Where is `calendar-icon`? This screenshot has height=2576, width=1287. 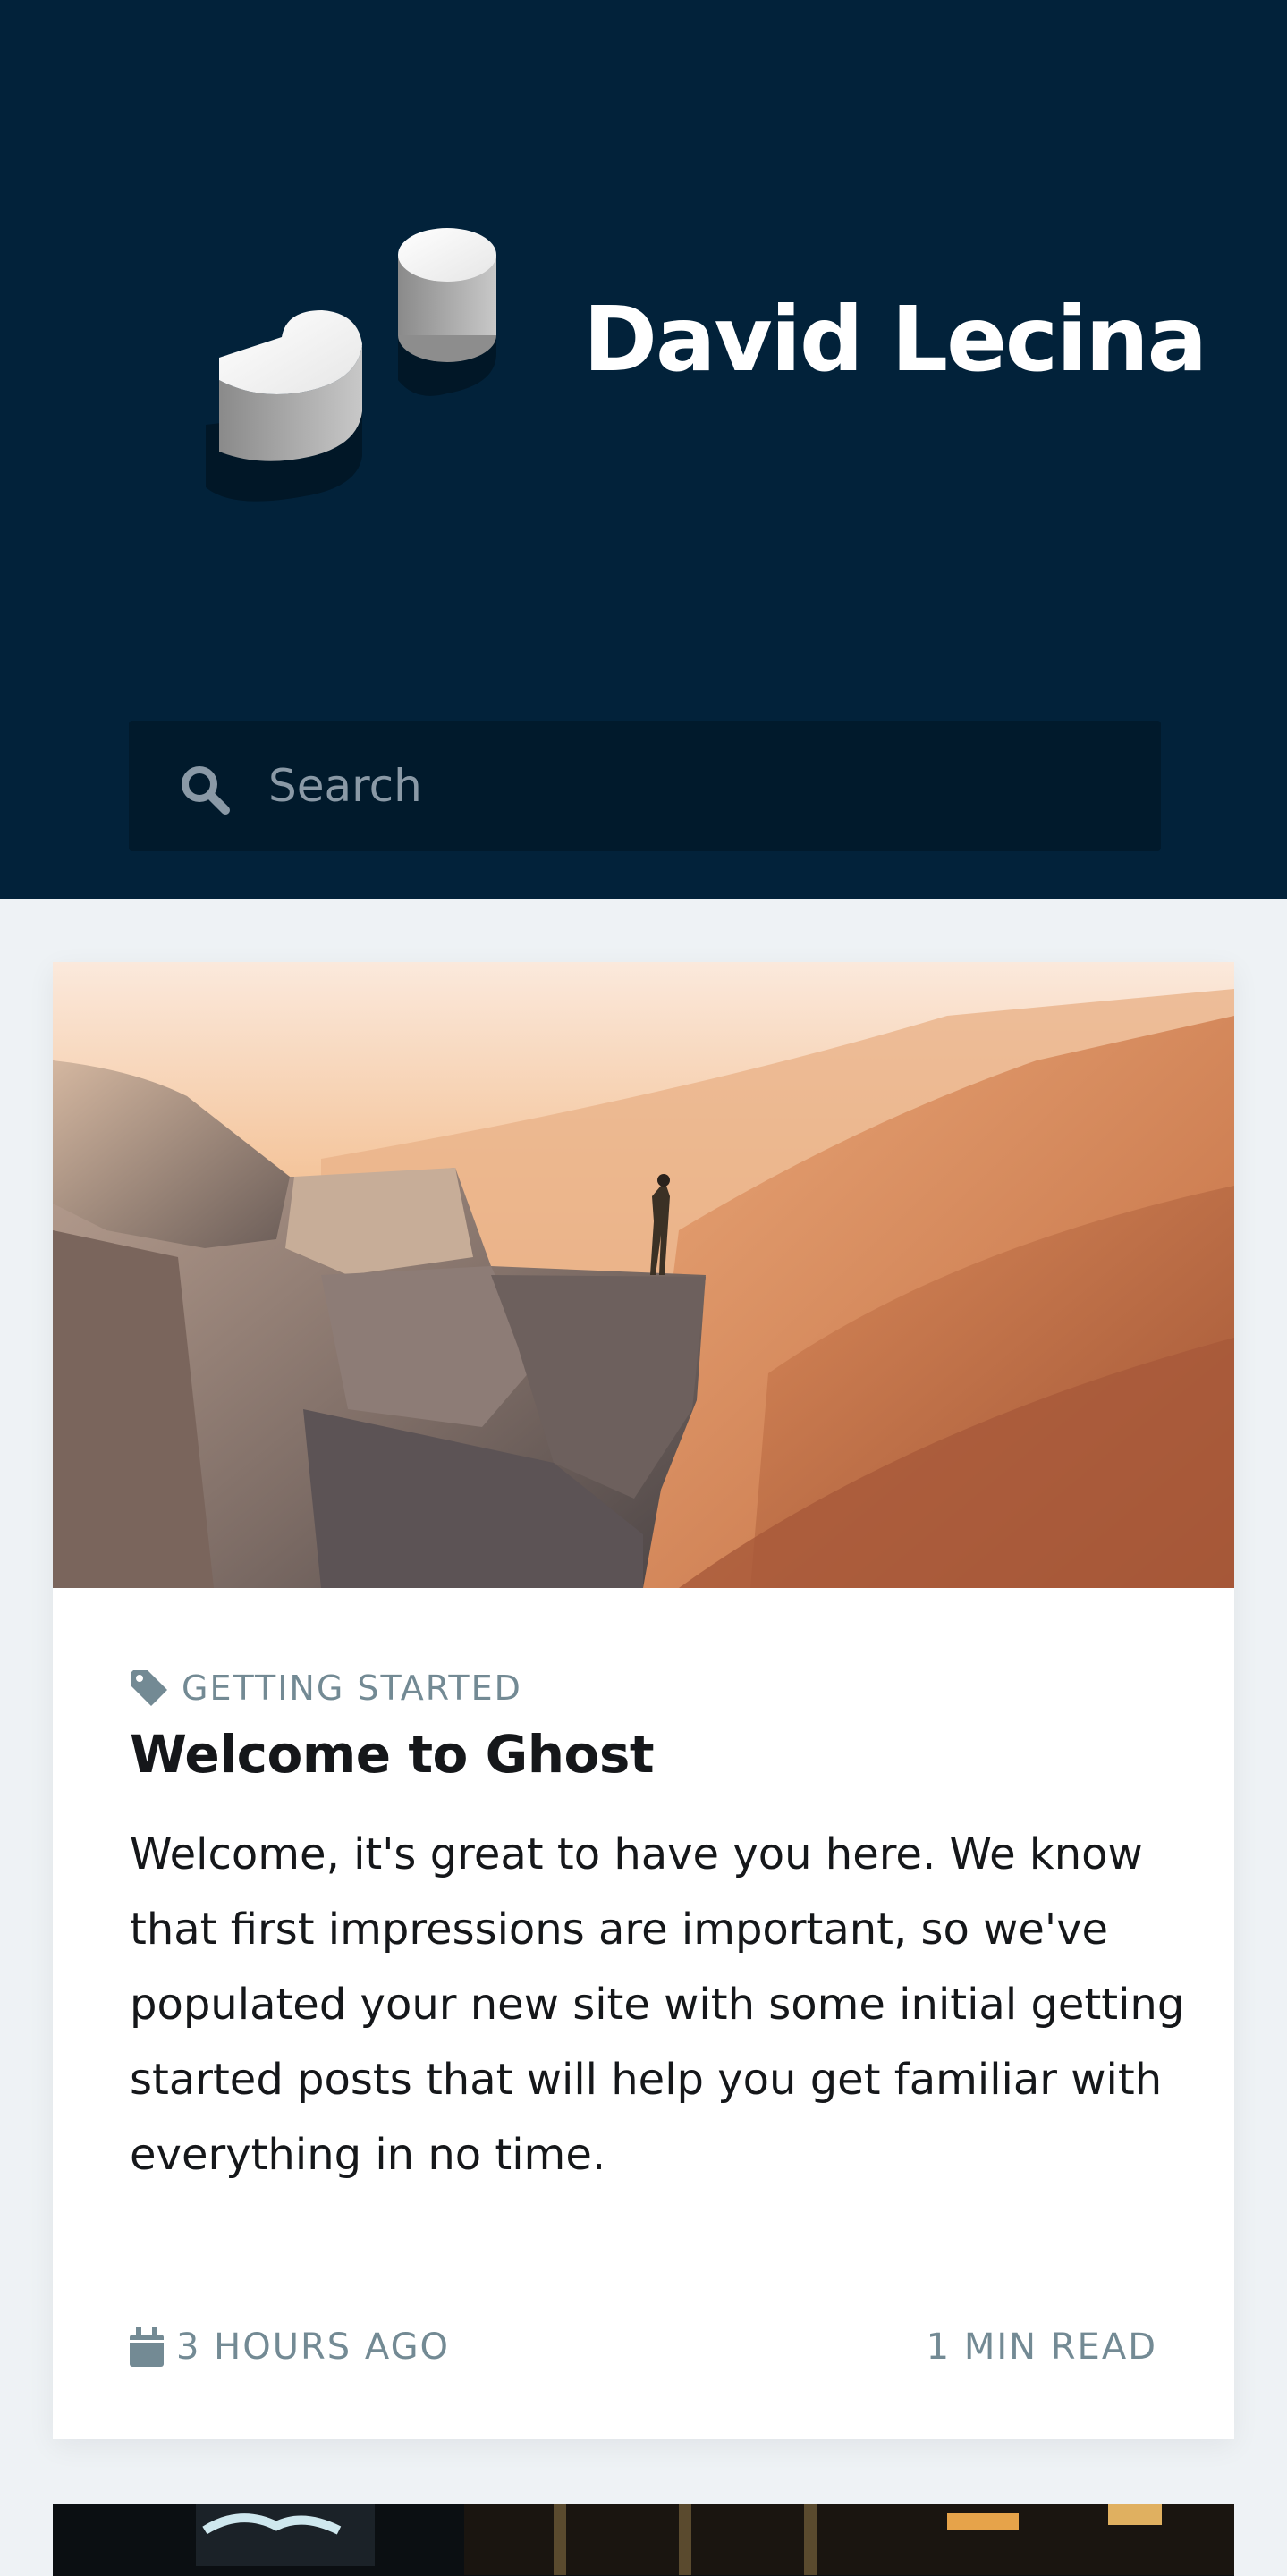 calendar-icon is located at coordinates (147, 2347).